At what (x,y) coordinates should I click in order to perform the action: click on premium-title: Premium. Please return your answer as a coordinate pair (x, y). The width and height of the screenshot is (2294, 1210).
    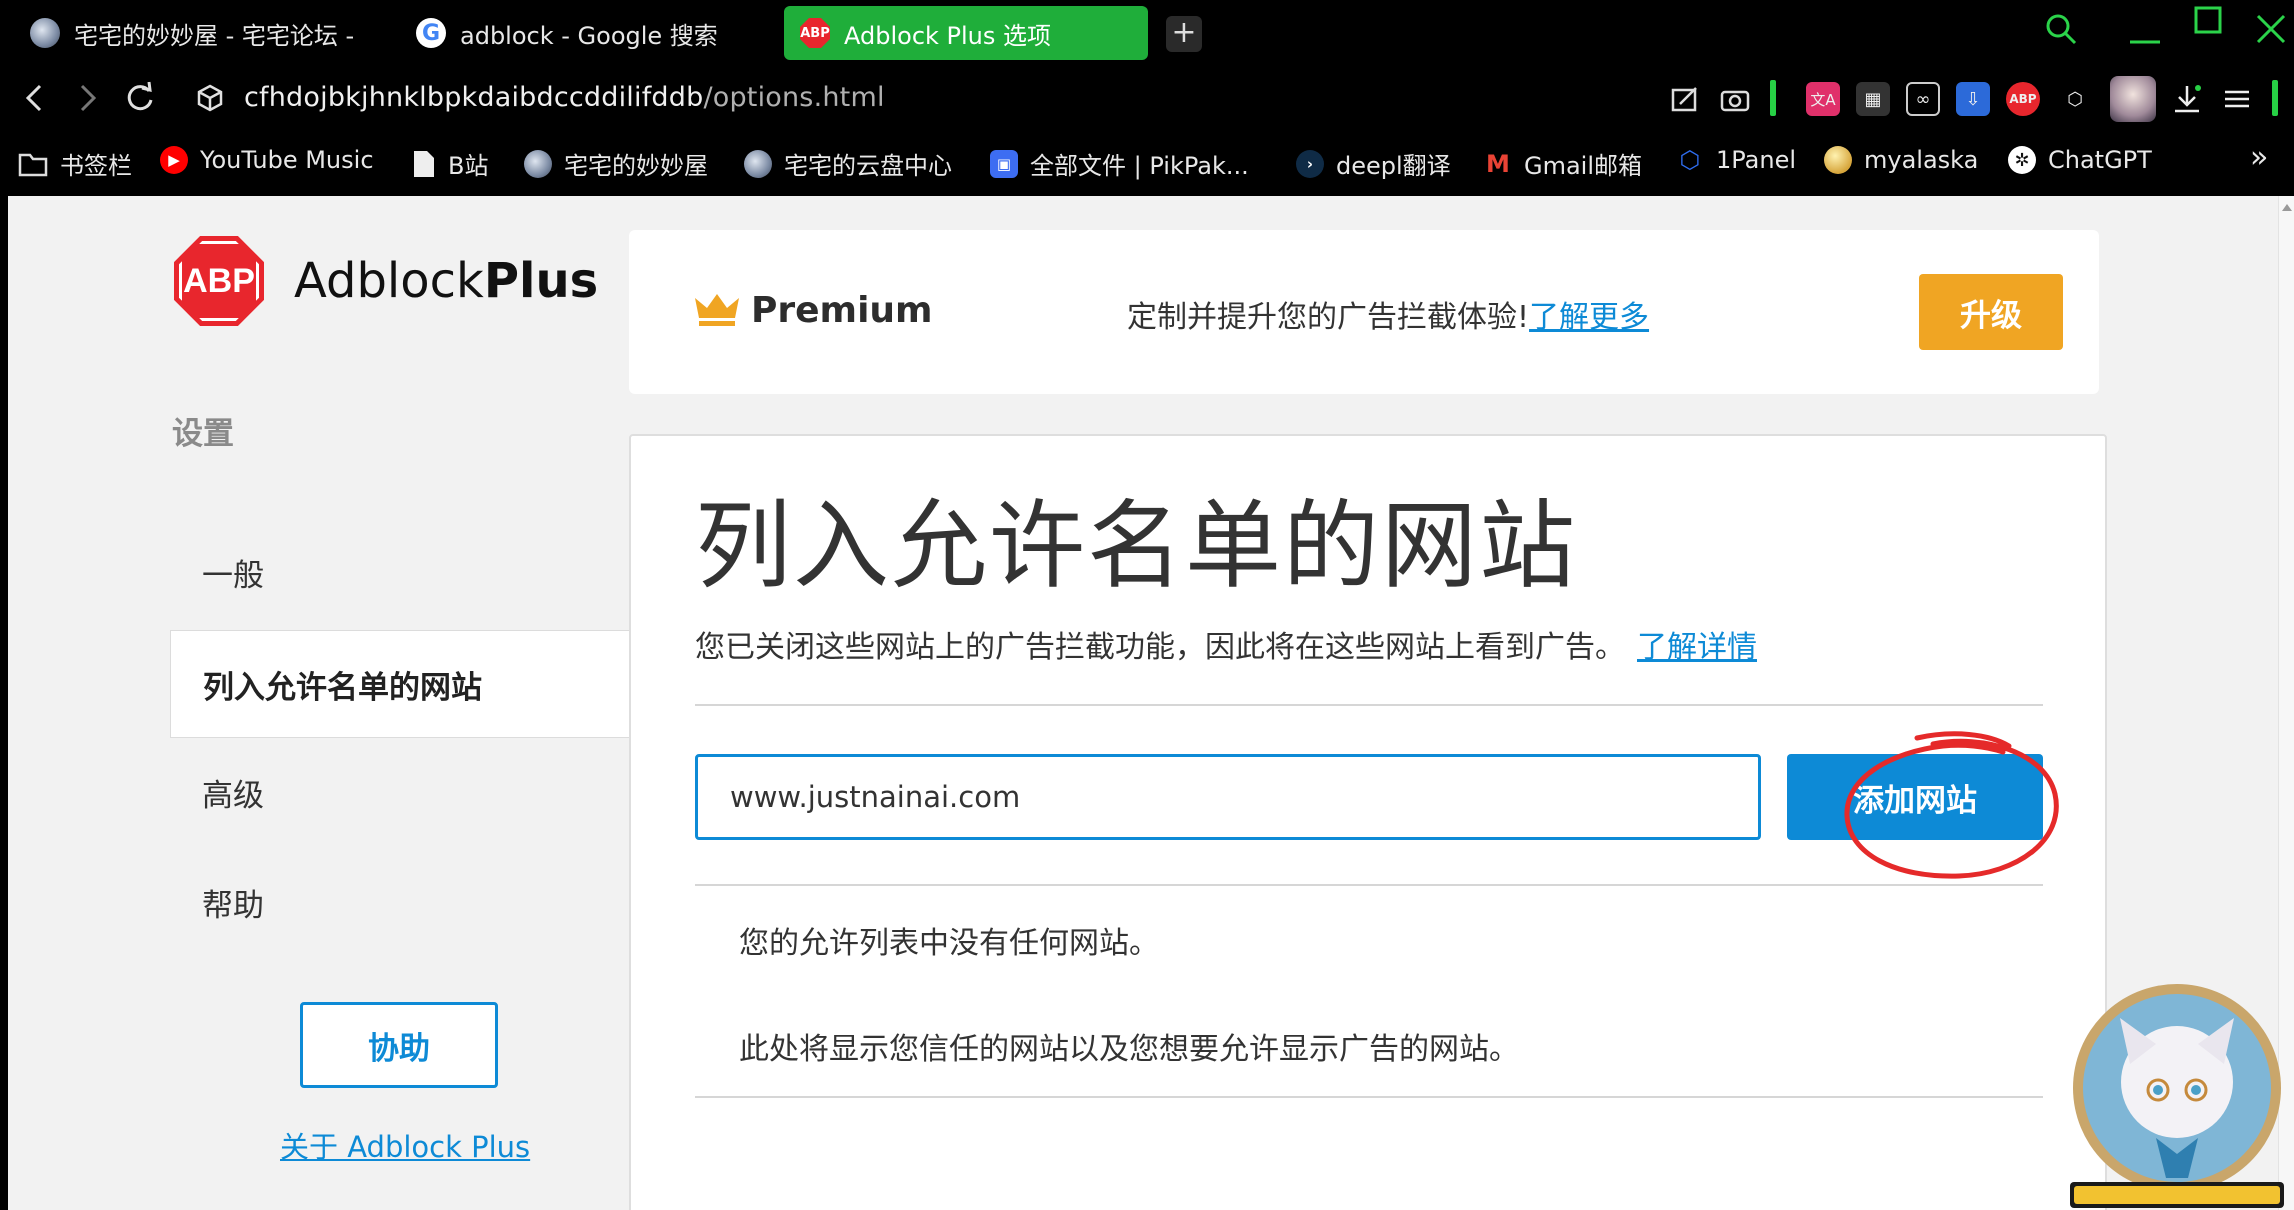
    Looking at the image, I should click on (842, 310).